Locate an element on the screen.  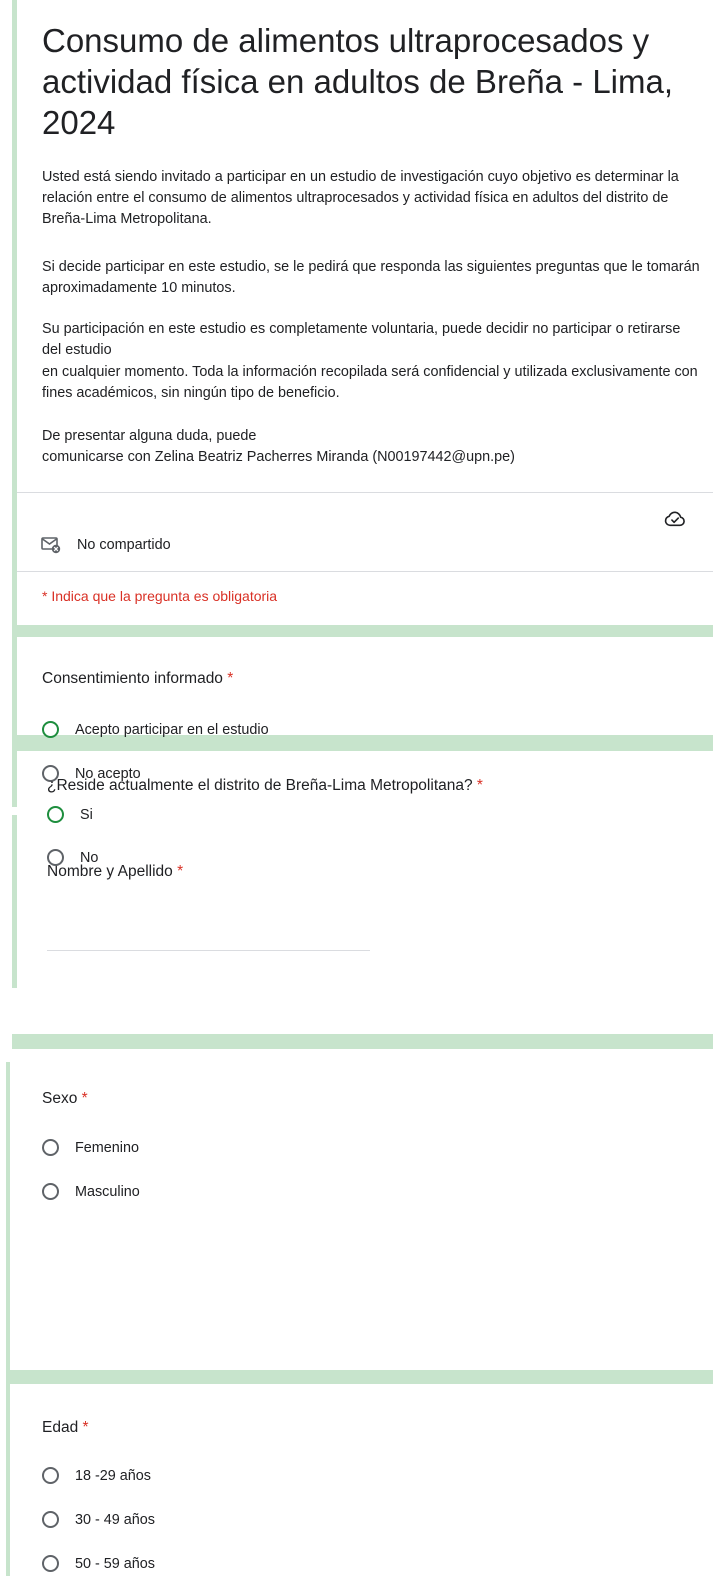
radio-option-label: Masculino is located at coordinates (107, 1191).